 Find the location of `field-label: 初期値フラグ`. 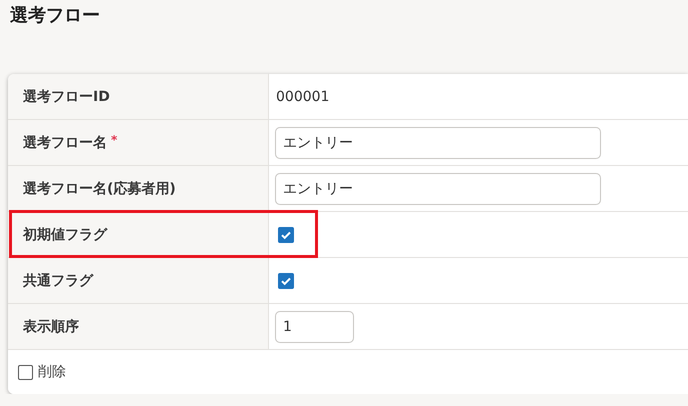

field-label: 初期値フラグ is located at coordinates (65, 235).